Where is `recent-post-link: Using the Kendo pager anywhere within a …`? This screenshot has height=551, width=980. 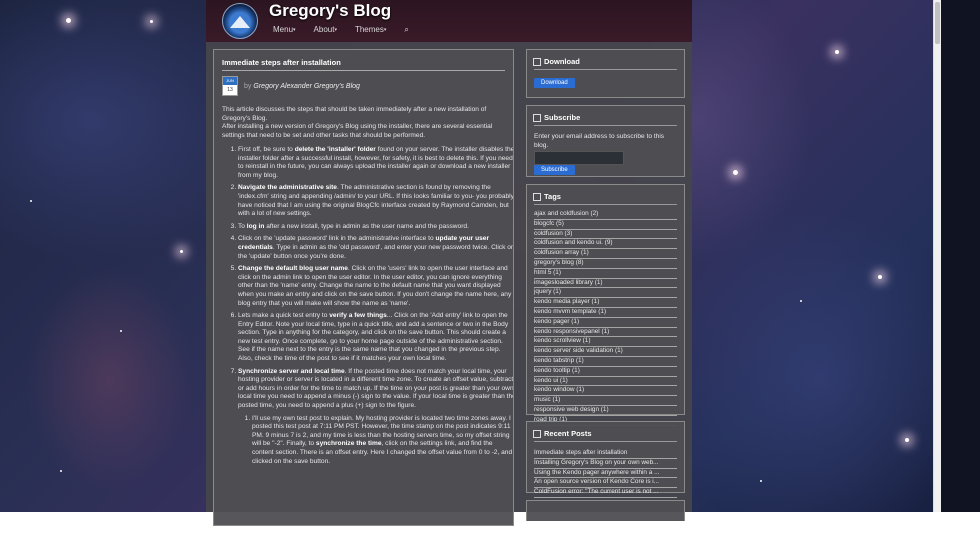 recent-post-link: Using the Kendo pager anywhere within a … is located at coordinates (605, 474).